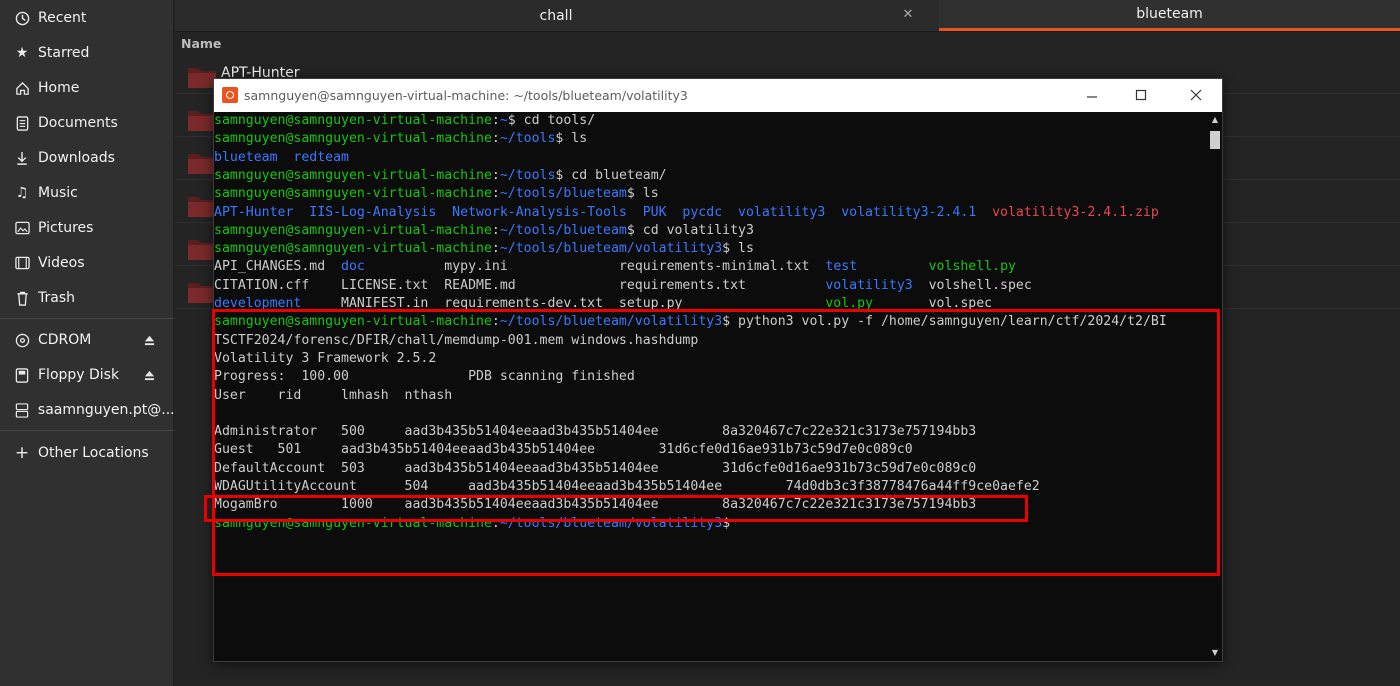 Image resolution: width=1400 pixels, height=686 pixels. I want to click on scroll-down-icon: ▼, so click(1215, 653).